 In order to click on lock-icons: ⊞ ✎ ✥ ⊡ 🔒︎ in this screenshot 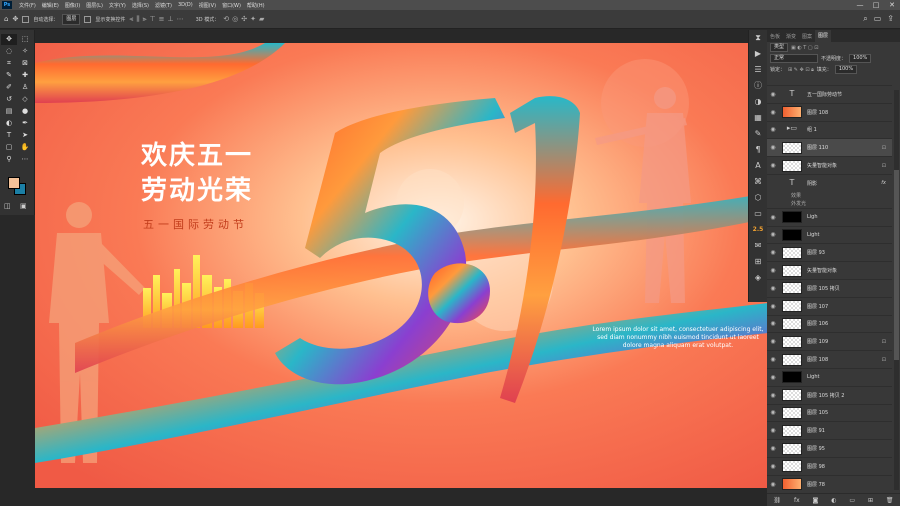, I will do `click(801, 70)`.